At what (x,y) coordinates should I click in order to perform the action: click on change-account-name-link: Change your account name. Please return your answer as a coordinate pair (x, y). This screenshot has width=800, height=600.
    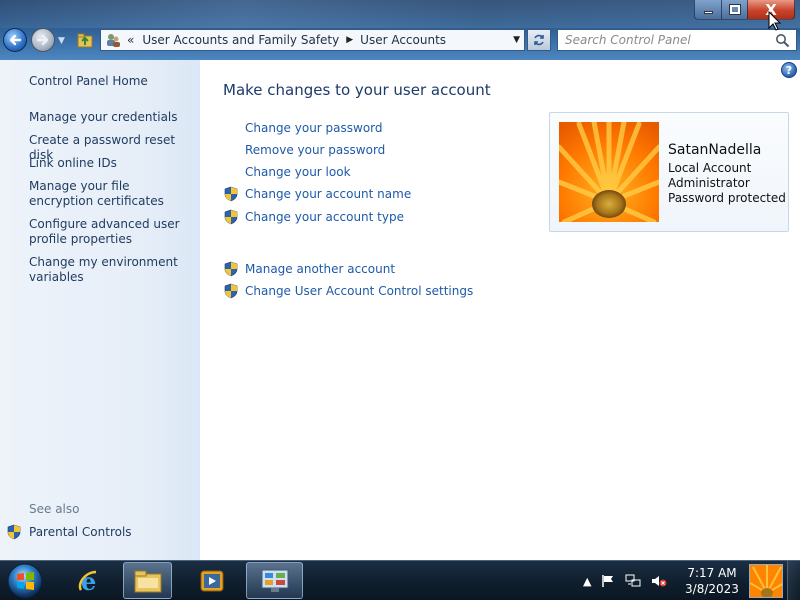
    Looking at the image, I should click on (328, 194).